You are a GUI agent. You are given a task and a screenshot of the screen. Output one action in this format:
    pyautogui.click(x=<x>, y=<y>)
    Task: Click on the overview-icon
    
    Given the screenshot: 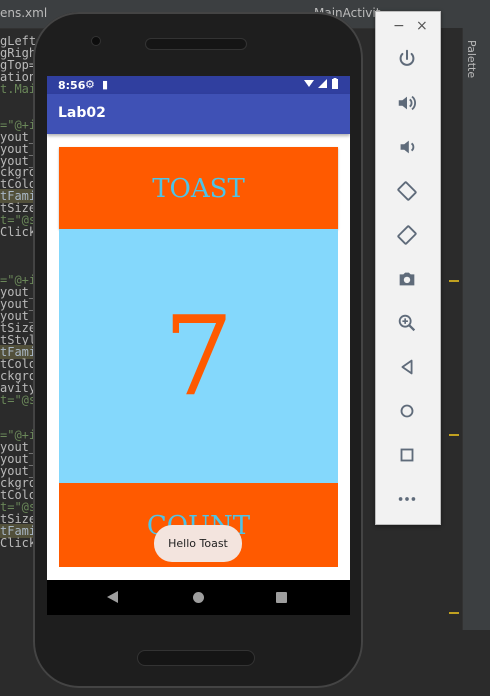 What is the action you would take?
    pyautogui.click(x=407, y=455)
    